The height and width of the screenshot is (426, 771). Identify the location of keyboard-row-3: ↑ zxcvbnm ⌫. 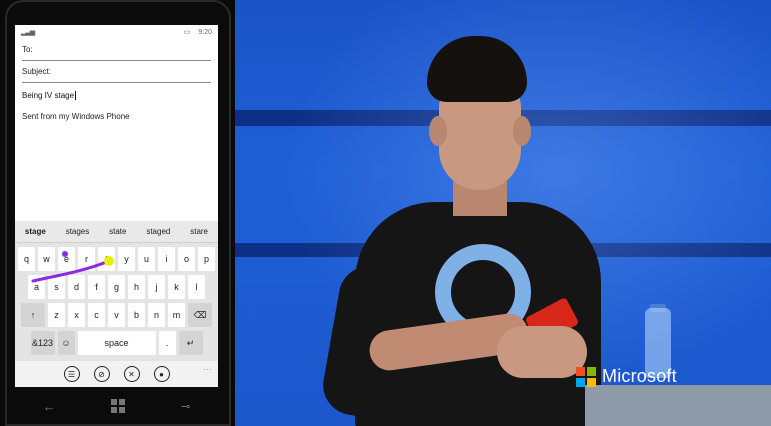
(116, 315).